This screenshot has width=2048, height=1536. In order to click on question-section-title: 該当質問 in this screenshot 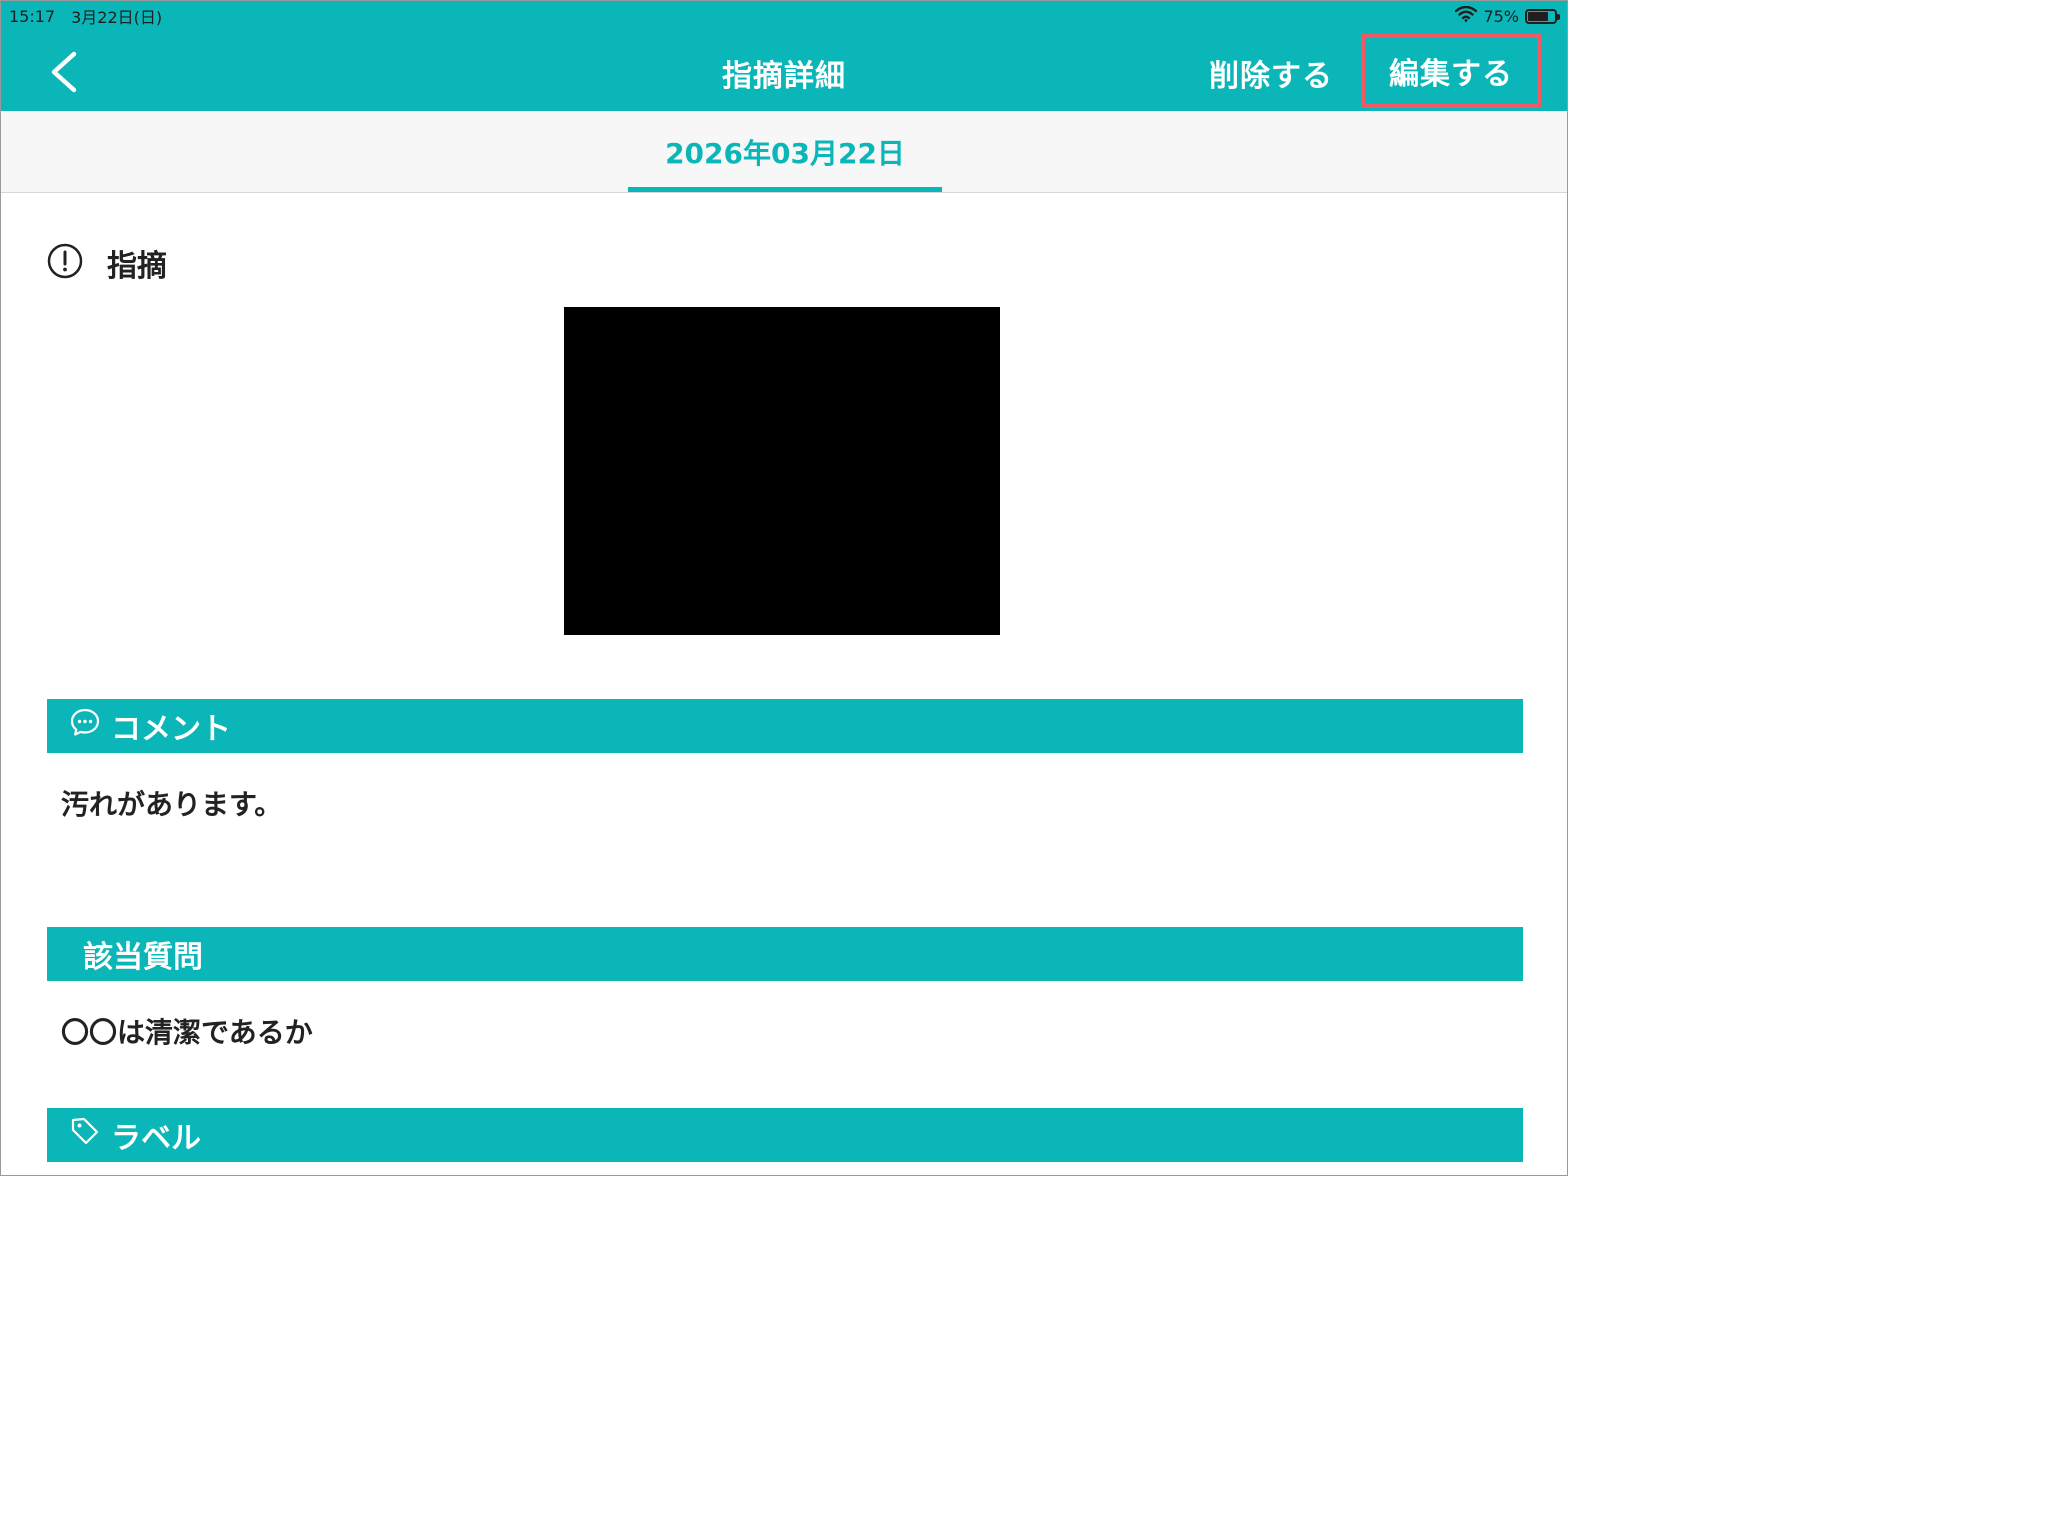, I will do `click(143, 957)`.